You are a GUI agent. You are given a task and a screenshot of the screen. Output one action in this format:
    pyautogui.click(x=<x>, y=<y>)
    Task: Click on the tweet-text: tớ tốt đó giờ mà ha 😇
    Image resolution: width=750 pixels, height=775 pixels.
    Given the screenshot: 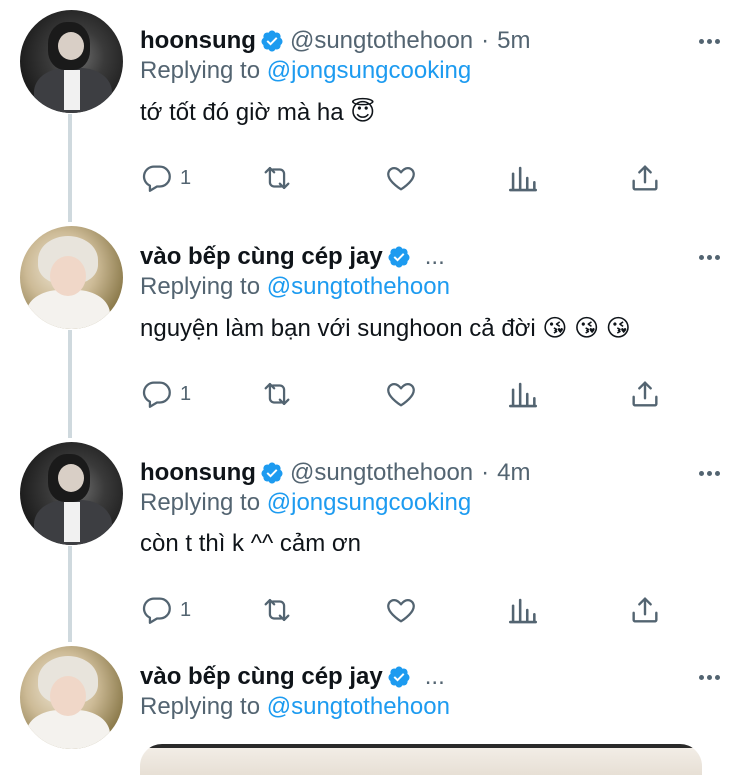 What is the action you would take?
    pyautogui.click(x=258, y=112)
    